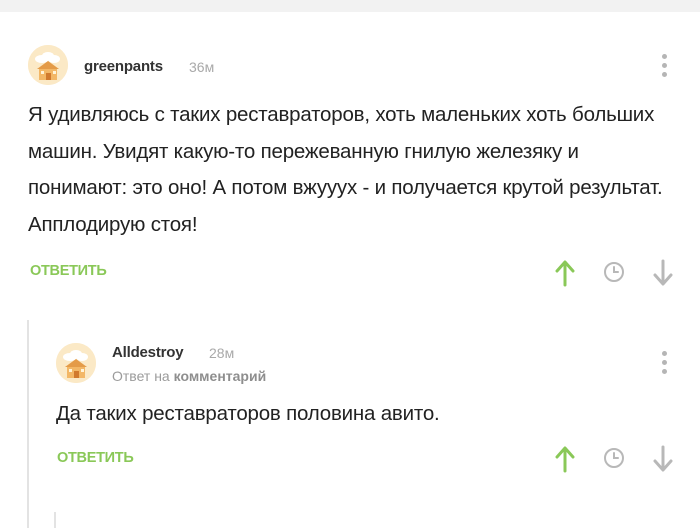 The image size is (700, 528). Describe the element at coordinates (55, 520) in the screenshot. I see `nested-thread-line` at that location.